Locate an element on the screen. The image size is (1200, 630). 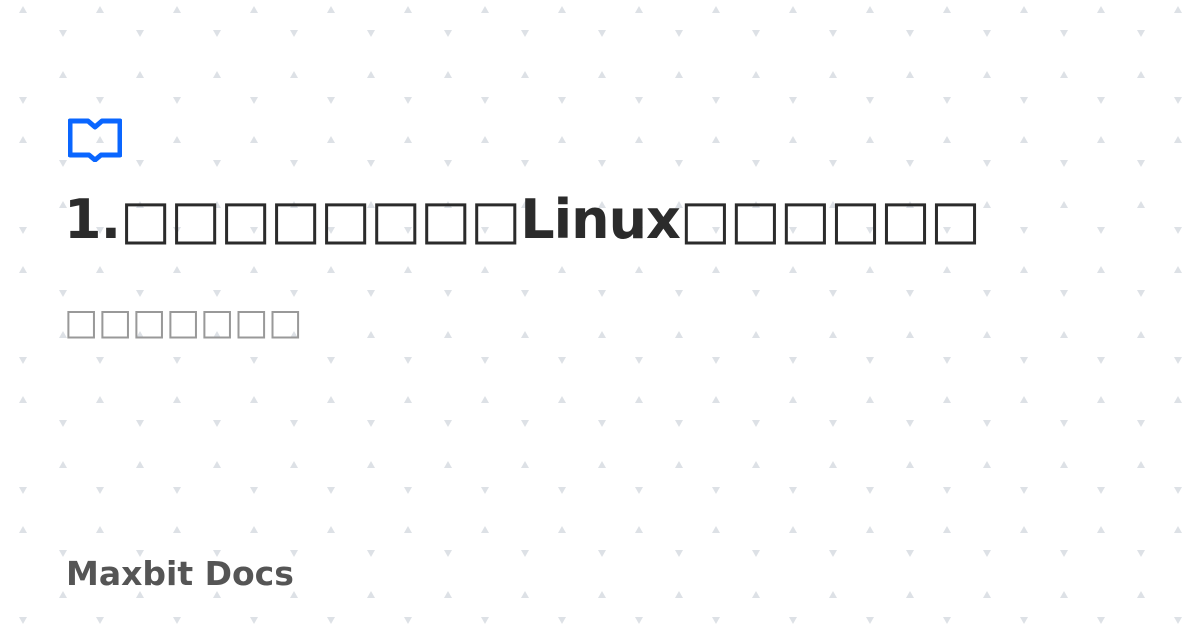
page-subtitle: □□□□□□□ is located at coordinates (183, 322).